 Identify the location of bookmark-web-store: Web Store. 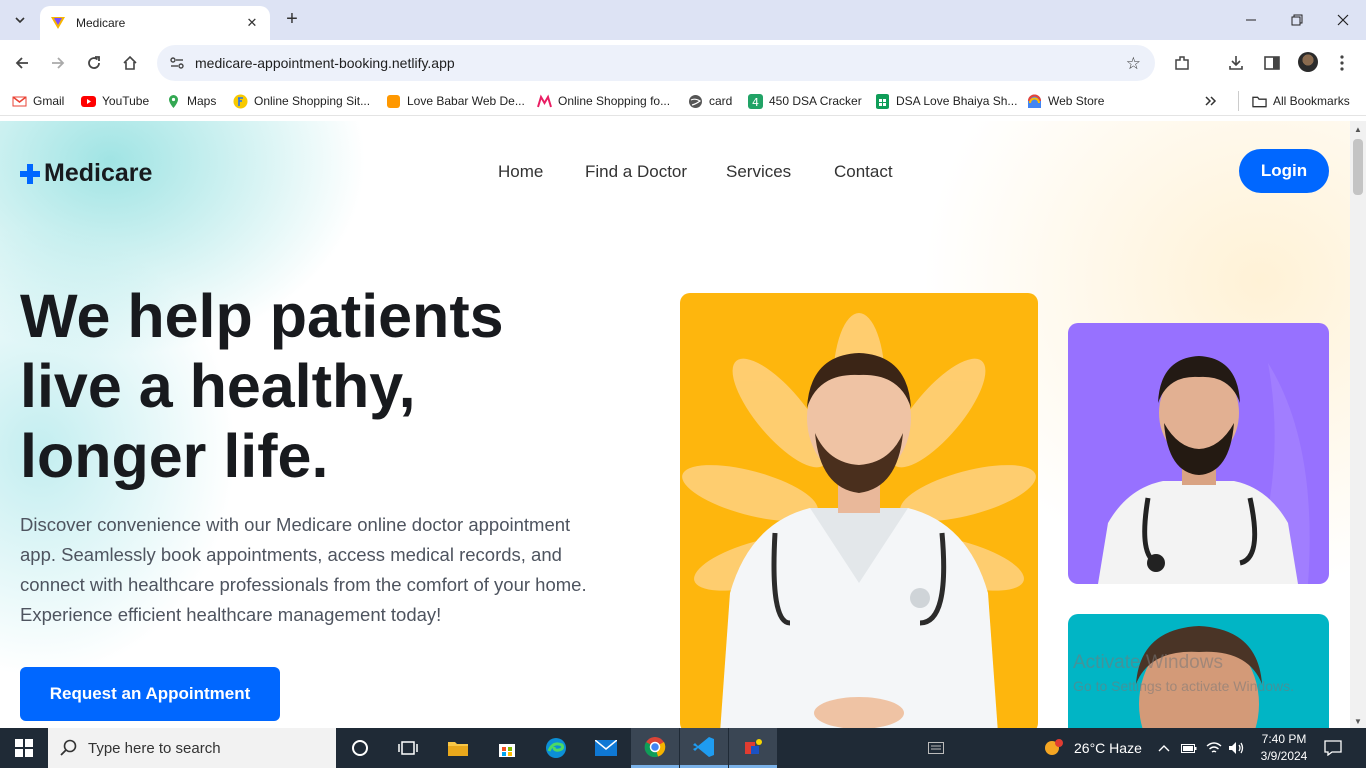
(1065, 101).